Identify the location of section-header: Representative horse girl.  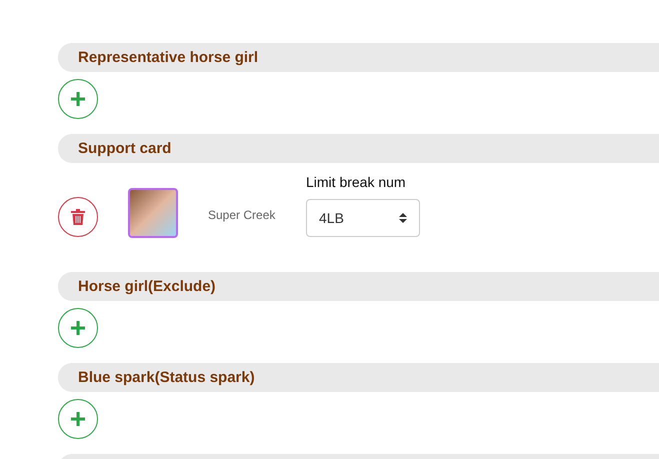
(358, 57).